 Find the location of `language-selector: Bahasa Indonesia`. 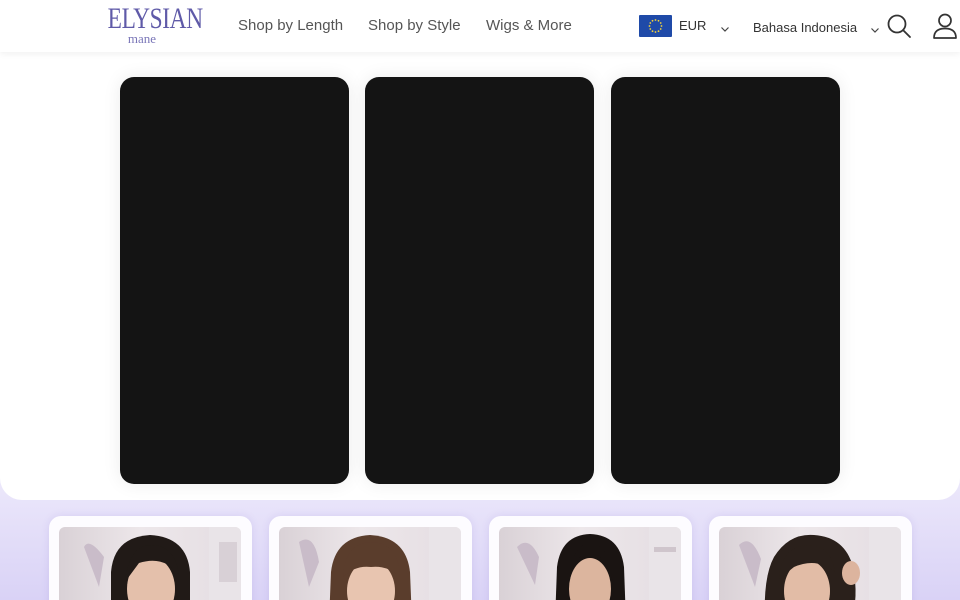

language-selector: Bahasa Indonesia is located at coordinates (816, 27).